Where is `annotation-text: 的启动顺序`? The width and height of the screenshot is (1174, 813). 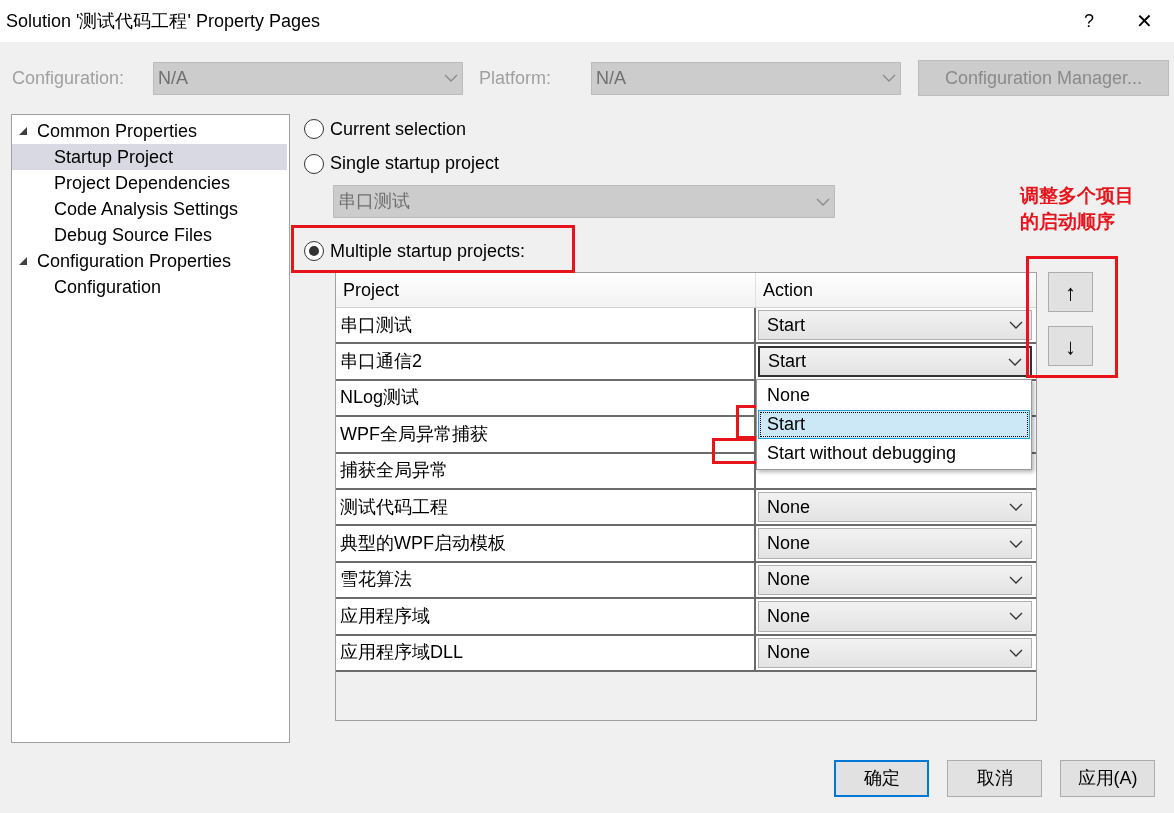
annotation-text: 的启动顺序 is located at coordinates (1068, 222).